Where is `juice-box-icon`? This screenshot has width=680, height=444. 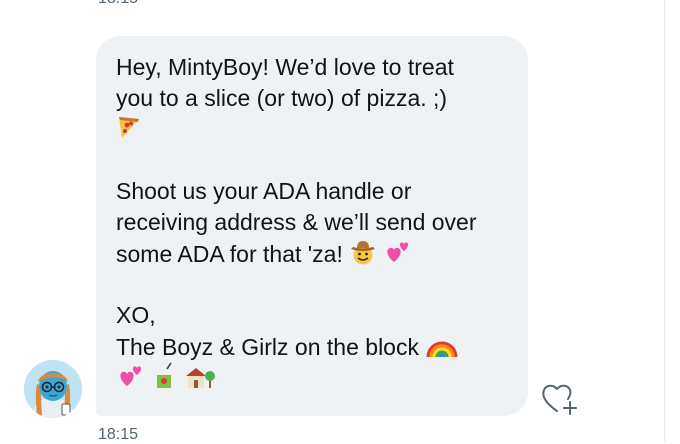 juice-box-icon is located at coordinates (164, 380).